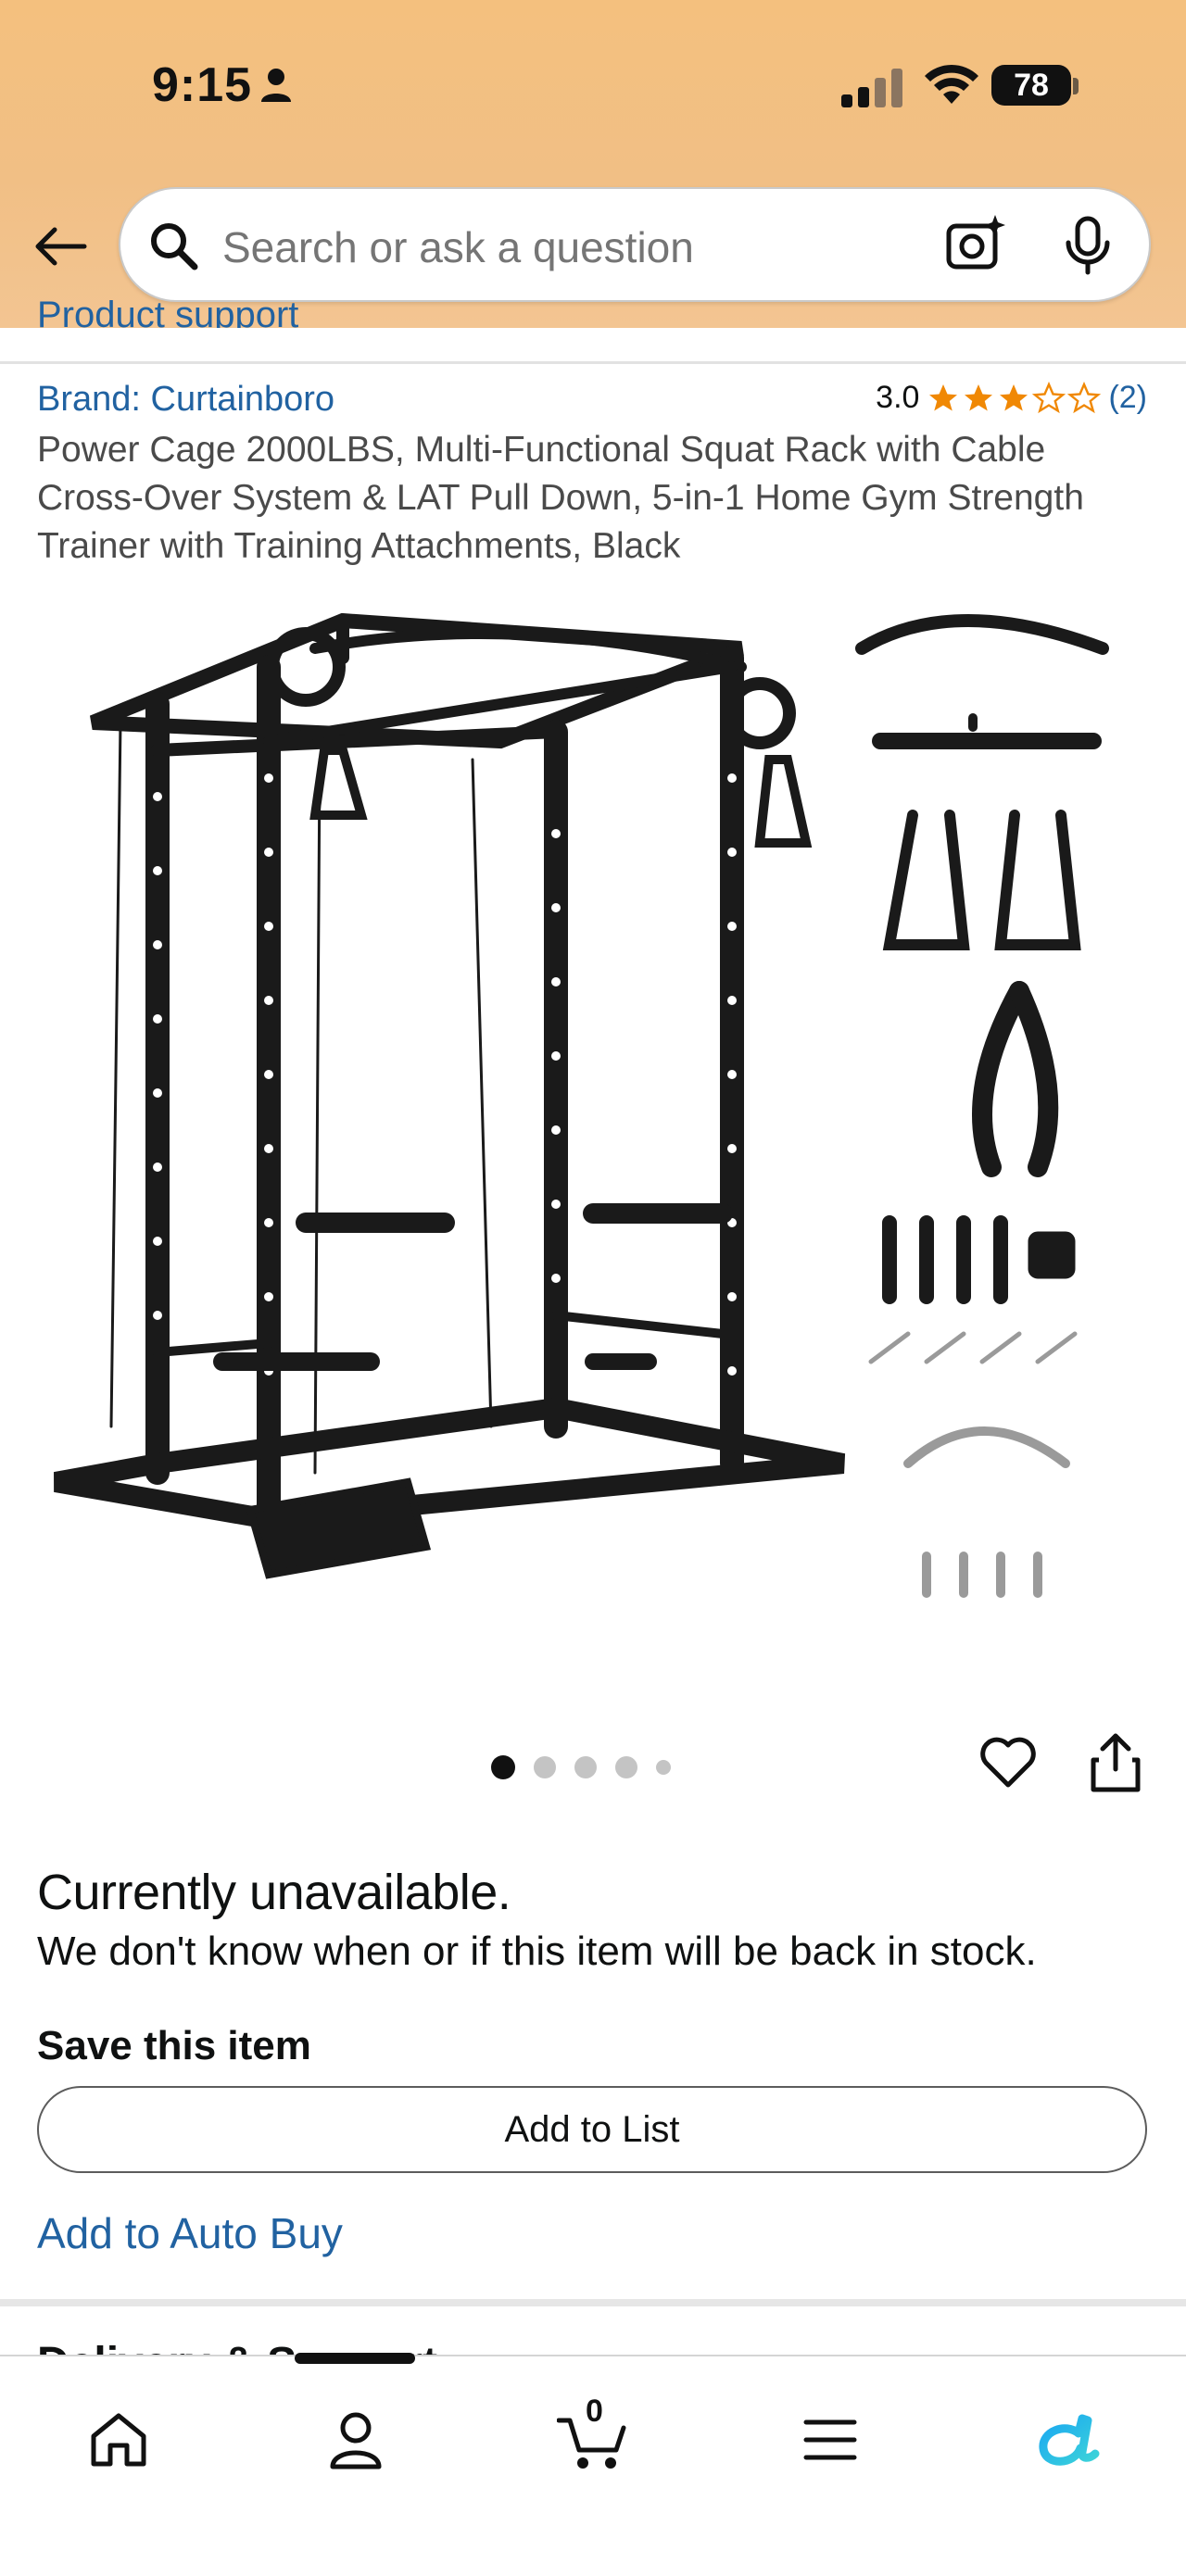 The width and height of the screenshot is (1186, 2576). I want to click on rating-stars, so click(1014, 398).